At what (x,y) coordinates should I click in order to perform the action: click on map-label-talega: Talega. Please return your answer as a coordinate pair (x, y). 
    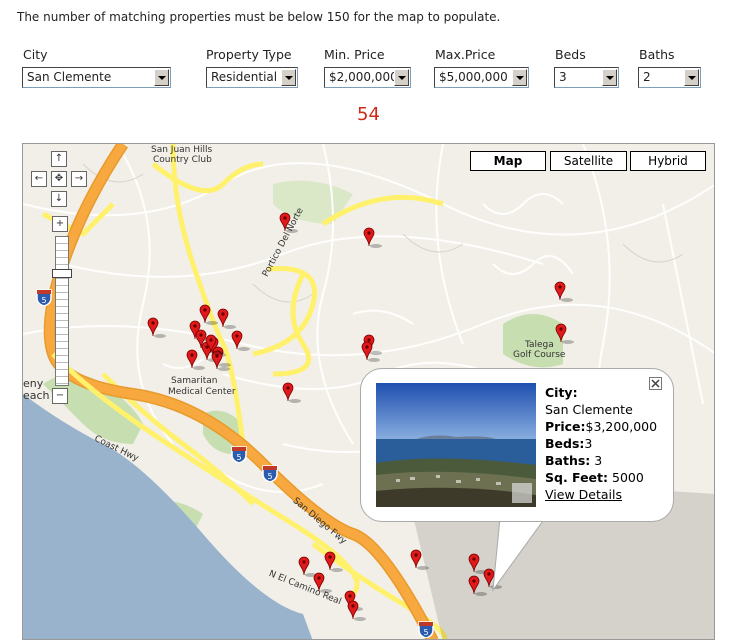
    Looking at the image, I should click on (539, 345).